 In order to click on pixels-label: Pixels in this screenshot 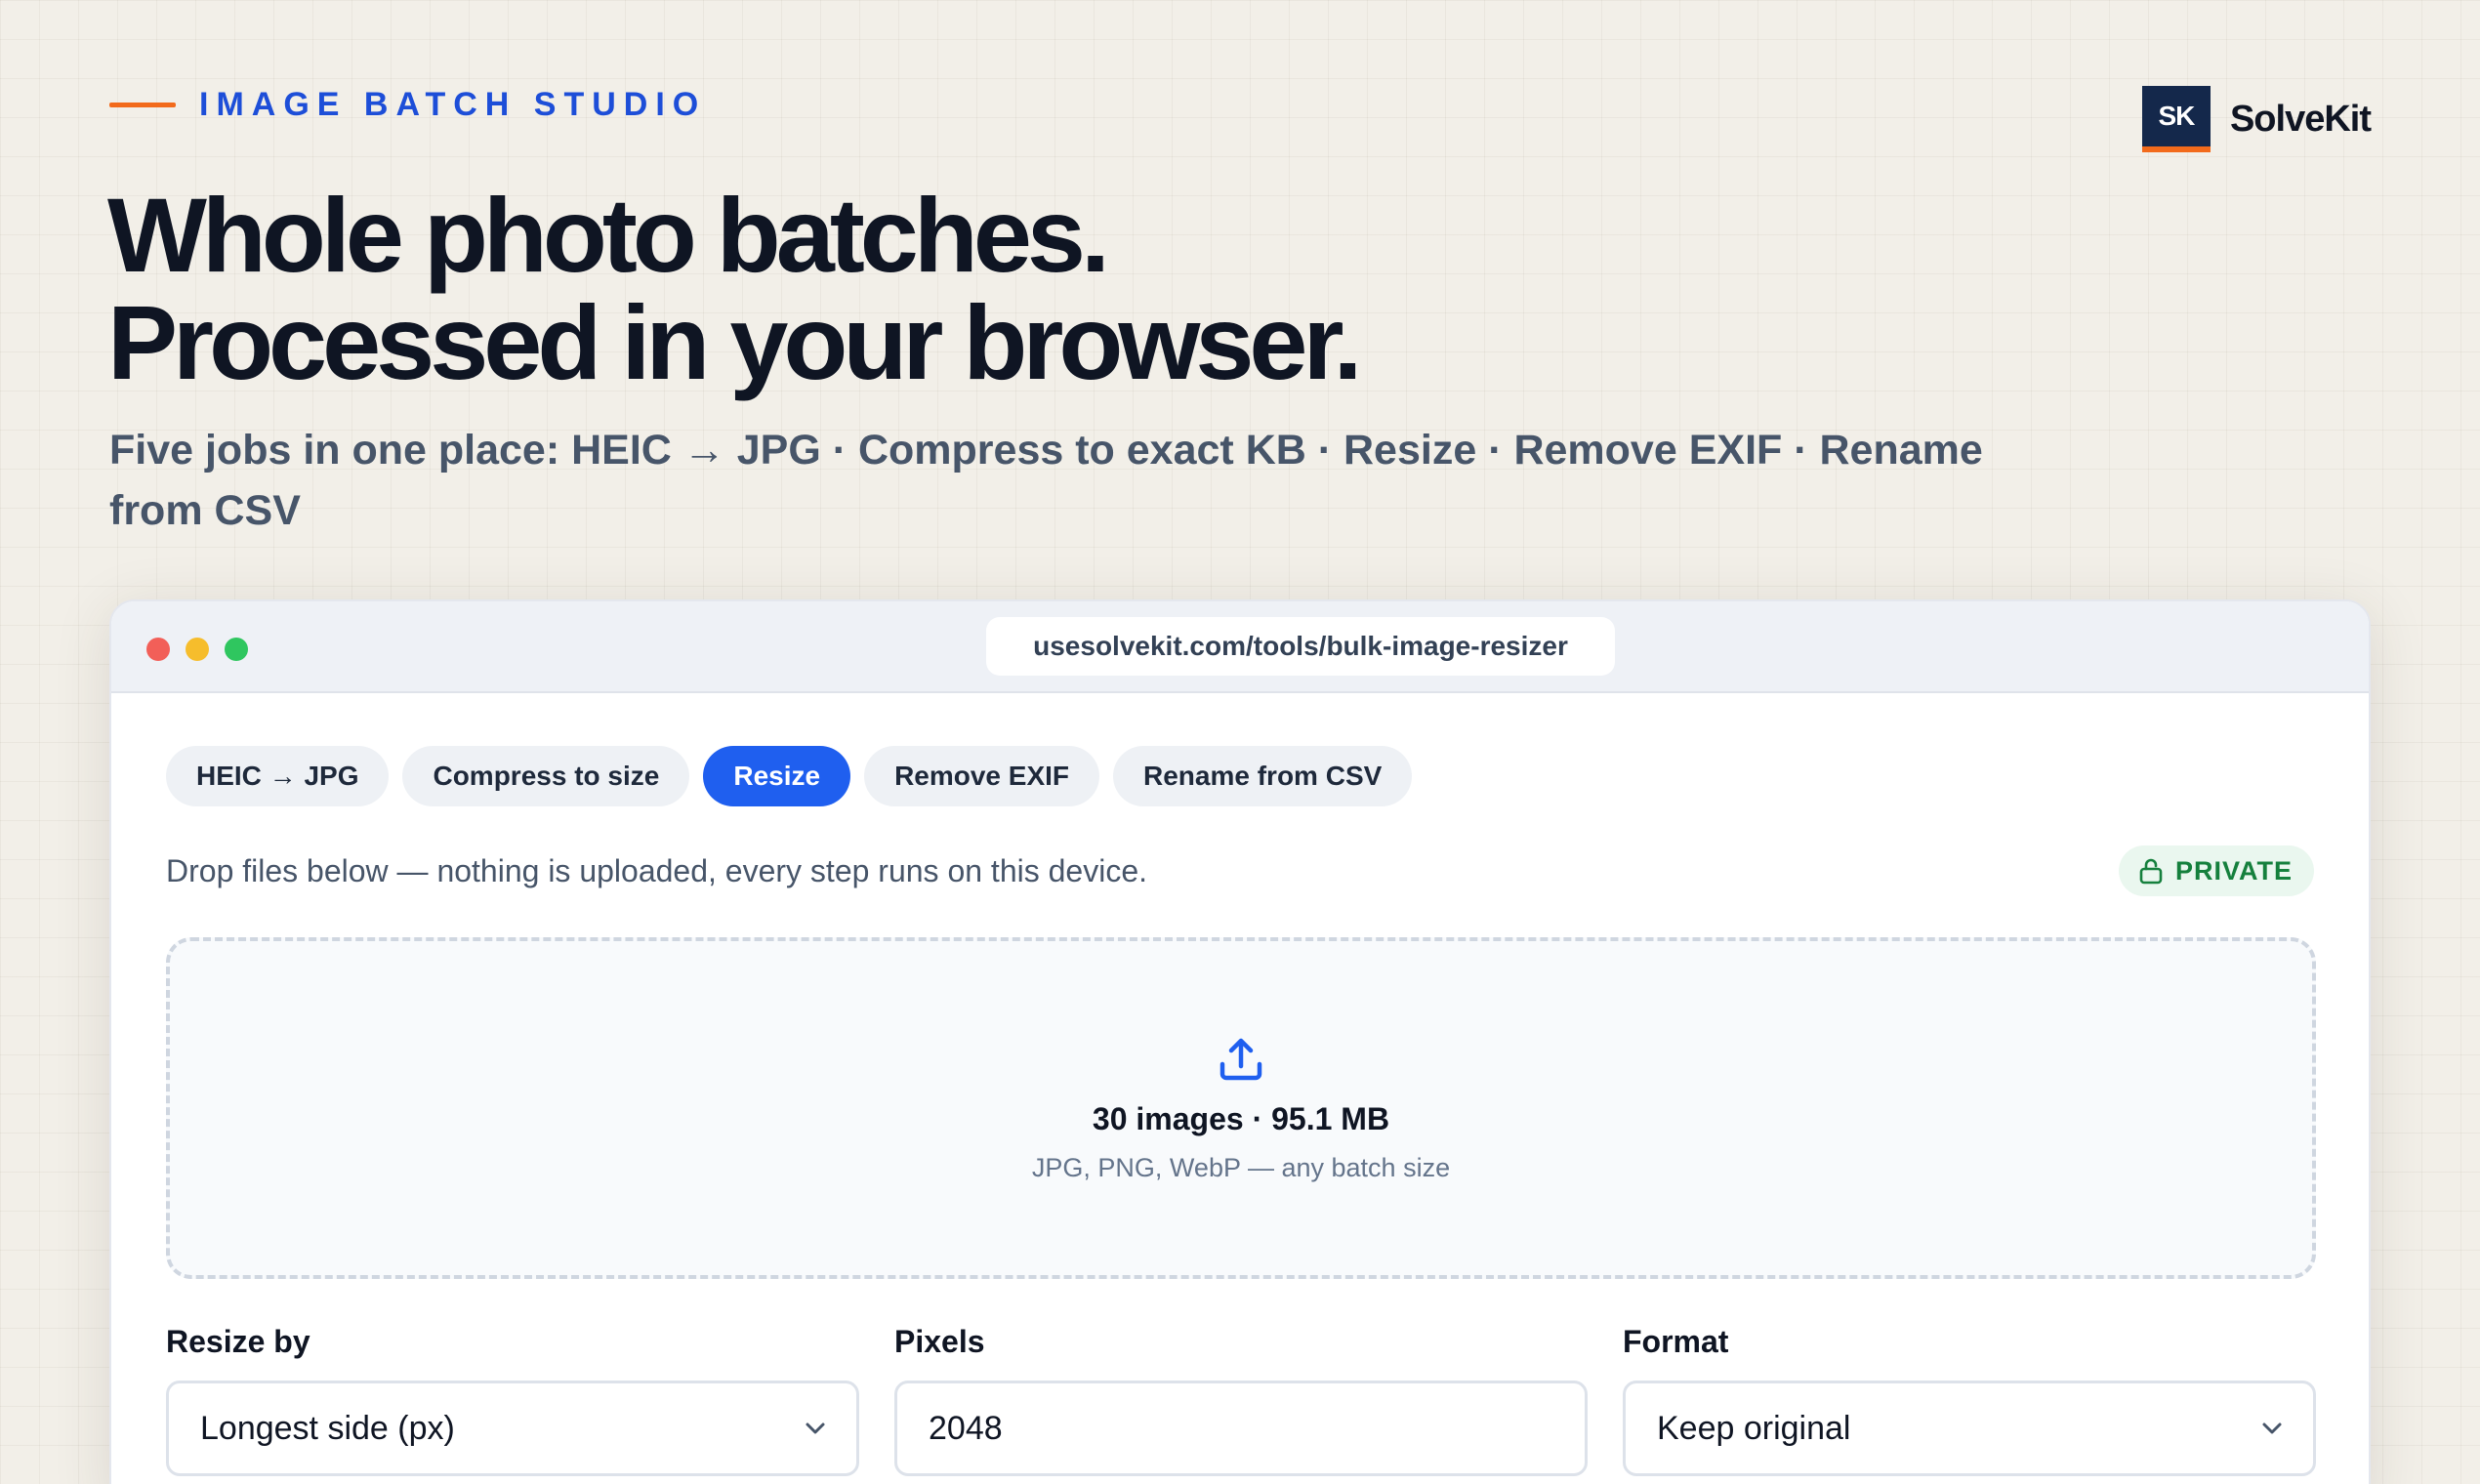, I will do `click(940, 1342)`.